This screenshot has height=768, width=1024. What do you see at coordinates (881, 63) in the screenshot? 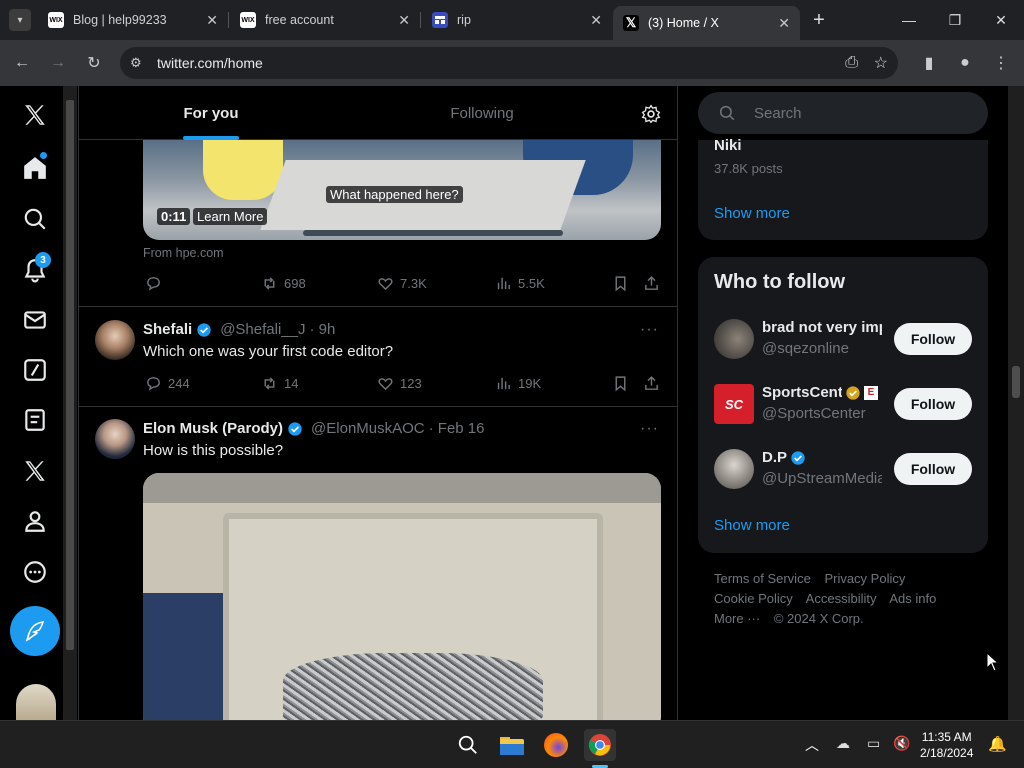
I see `bookmark-star-icon: ☆` at bounding box center [881, 63].